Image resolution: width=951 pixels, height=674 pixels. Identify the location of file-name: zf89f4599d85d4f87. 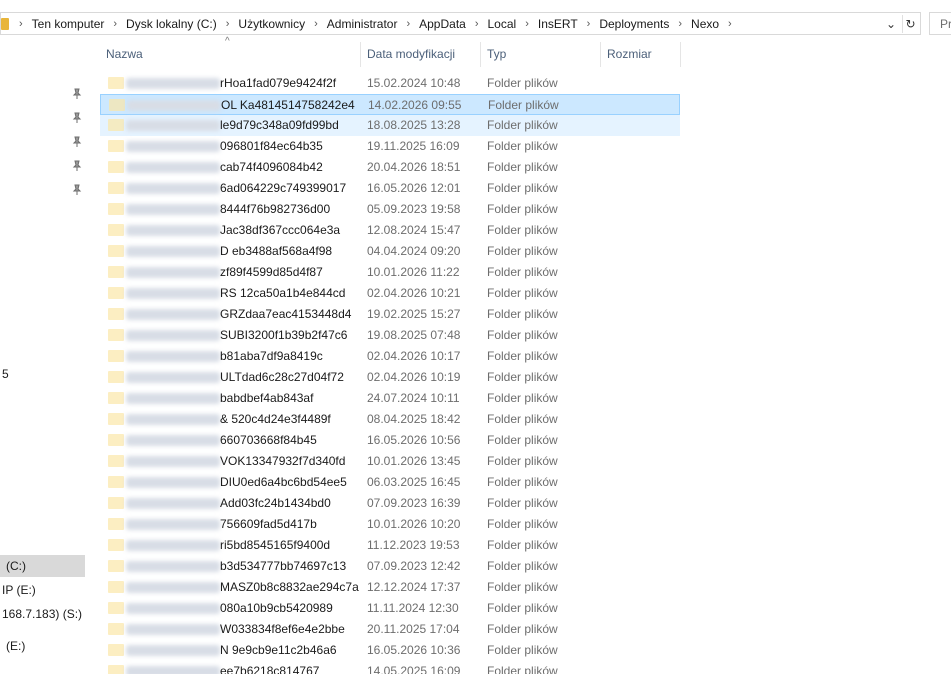
(271, 272).